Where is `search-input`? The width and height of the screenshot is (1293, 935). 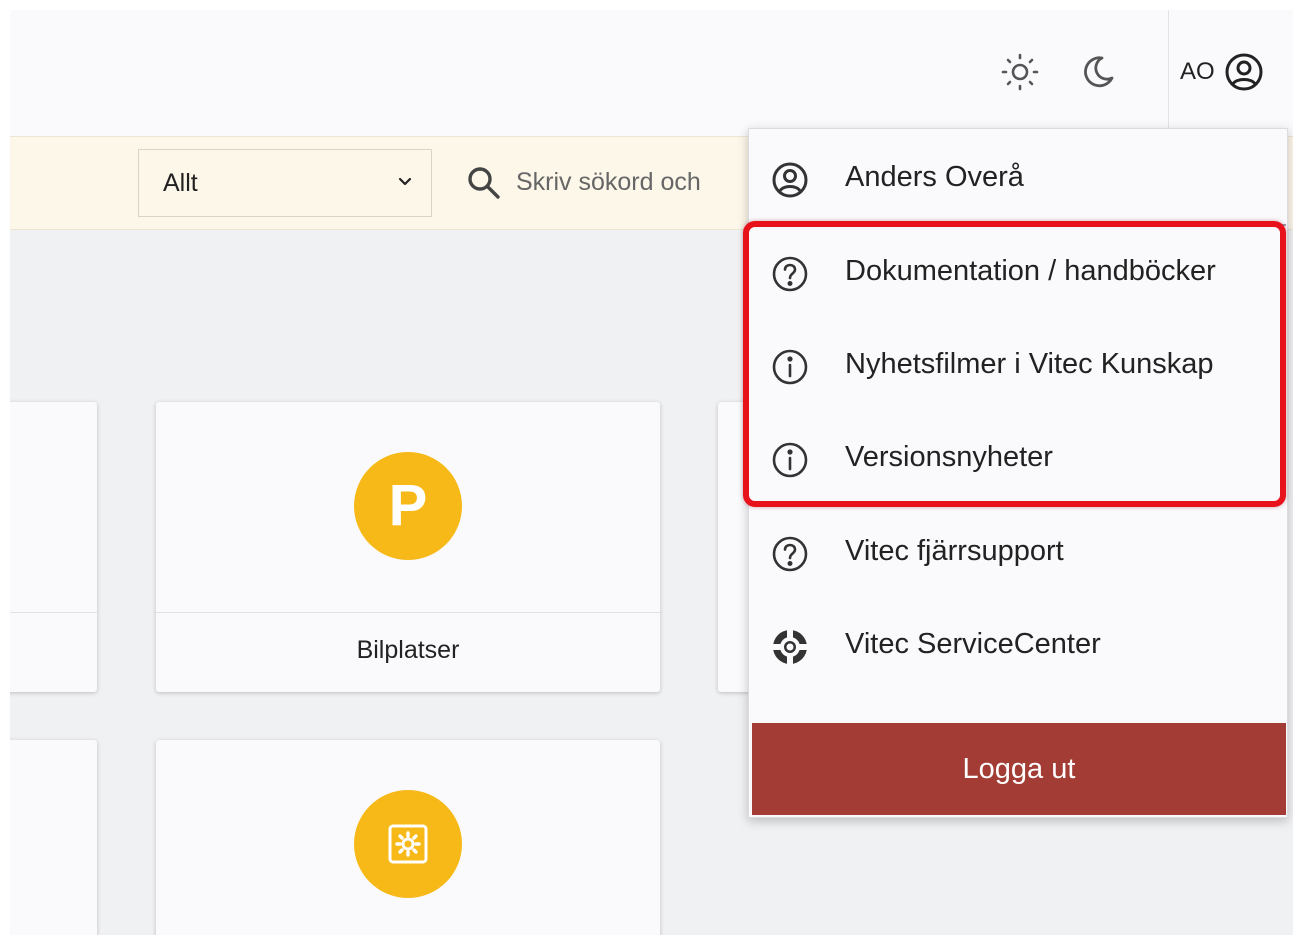 search-input is located at coordinates (641, 182).